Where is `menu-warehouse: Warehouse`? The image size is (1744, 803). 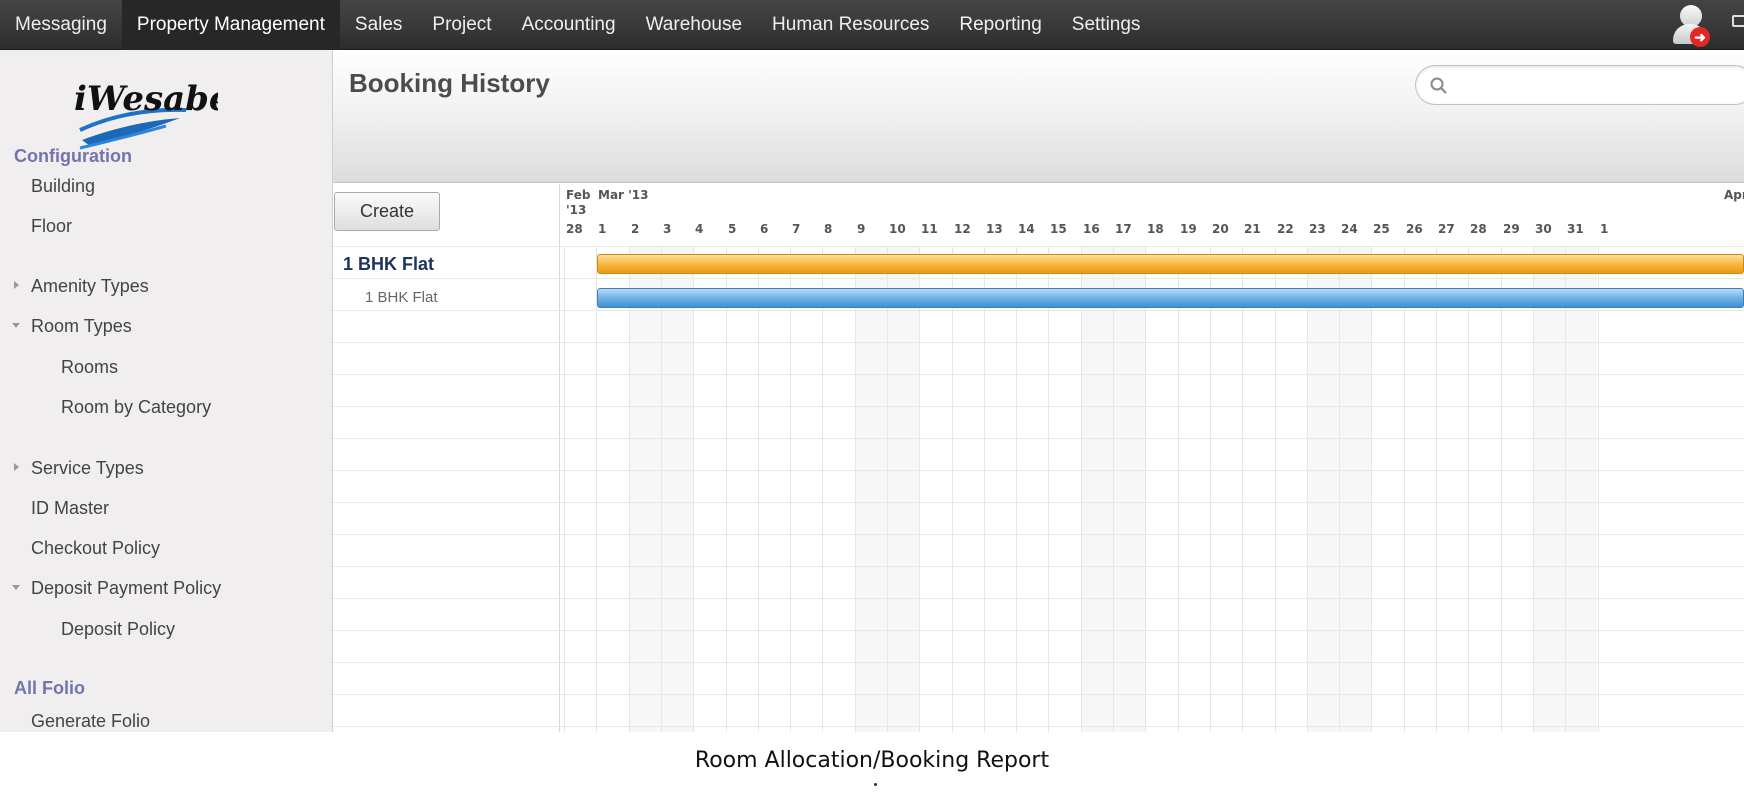
menu-warehouse: Warehouse is located at coordinates (694, 25).